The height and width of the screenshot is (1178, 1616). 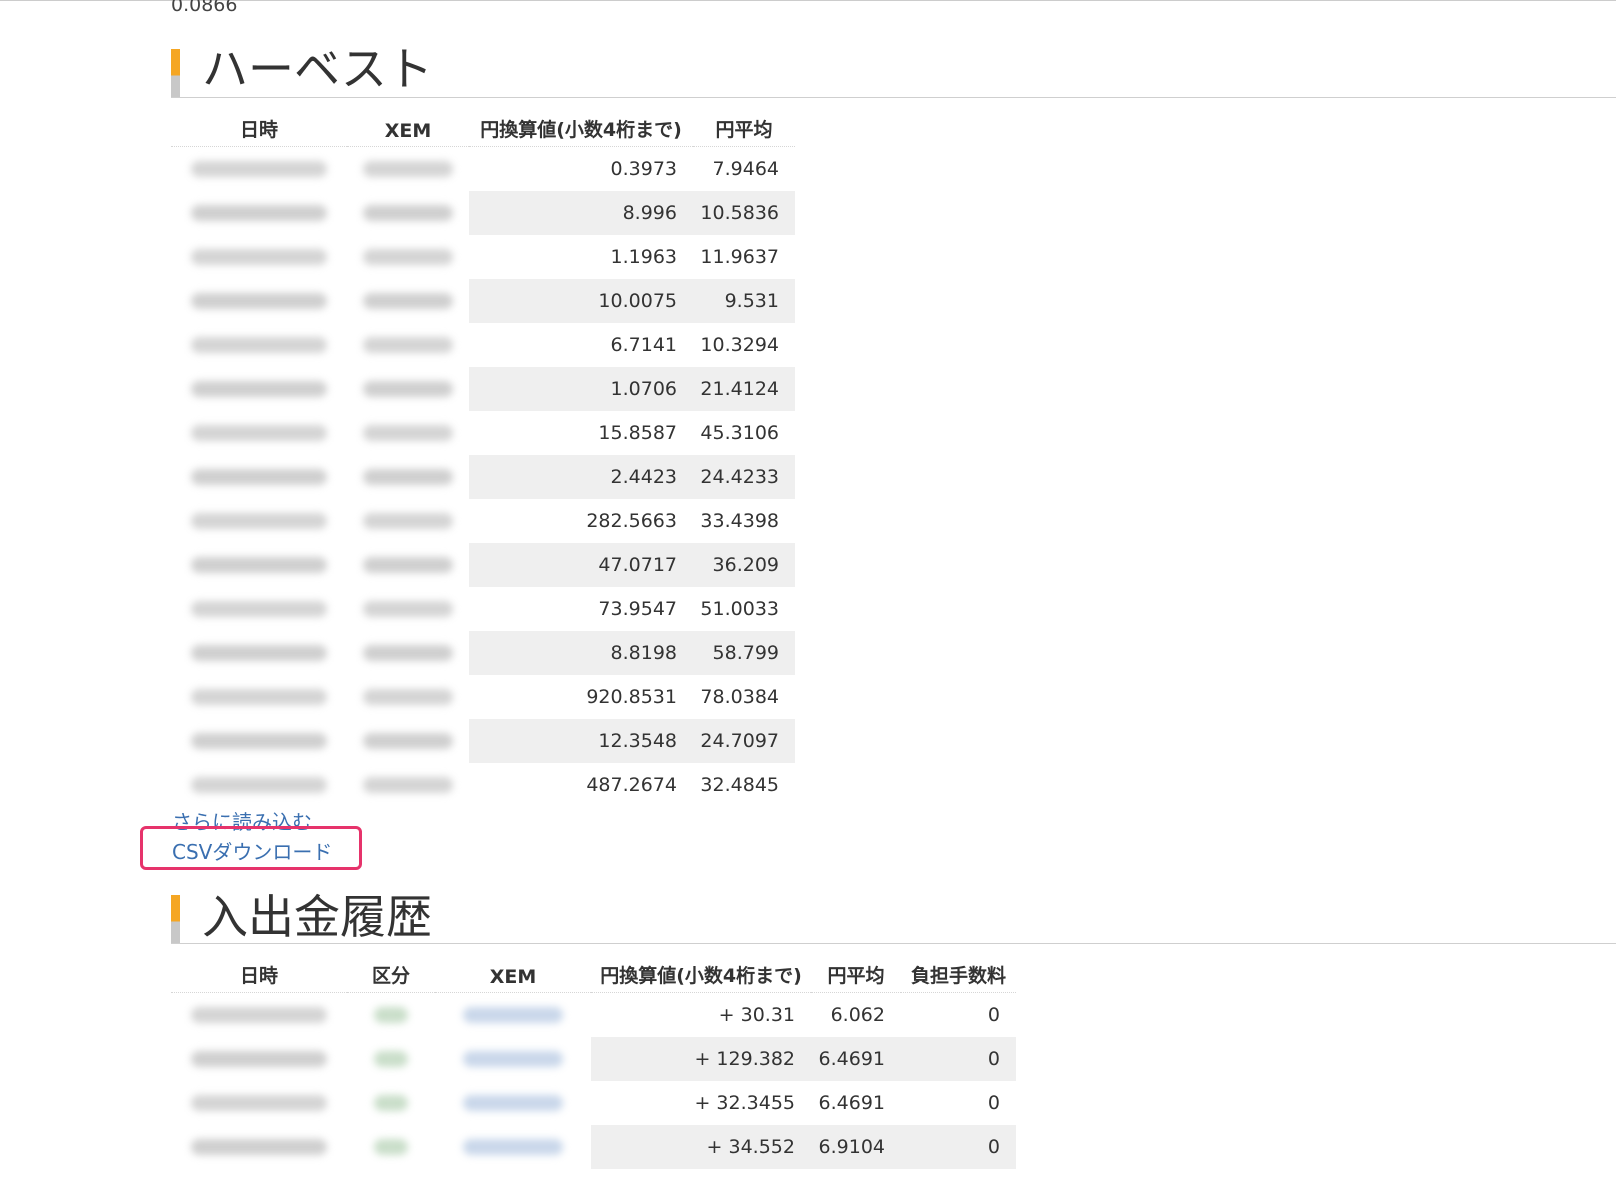 I want to click on average-value: 78.0384, so click(x=739, y=697).